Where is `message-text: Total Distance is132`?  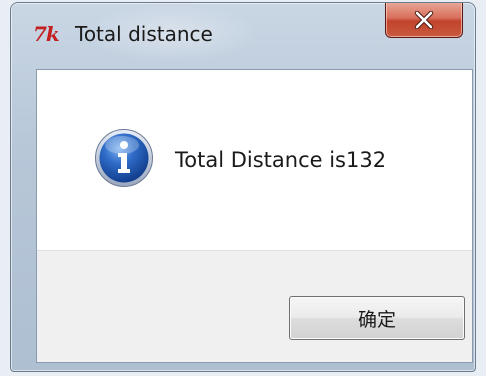 message-text: Total Distance is132 is located at coordinates (281, 160).